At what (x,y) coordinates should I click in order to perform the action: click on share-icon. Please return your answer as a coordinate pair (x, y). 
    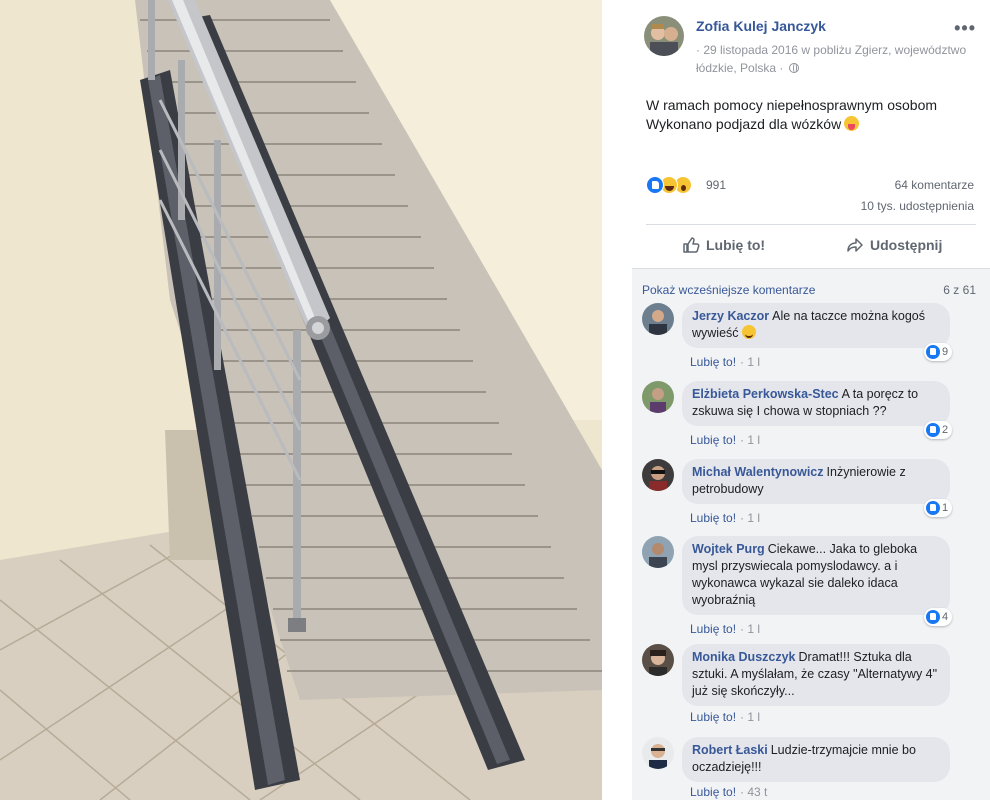
    Looking at the image, I should click on (855, 245).